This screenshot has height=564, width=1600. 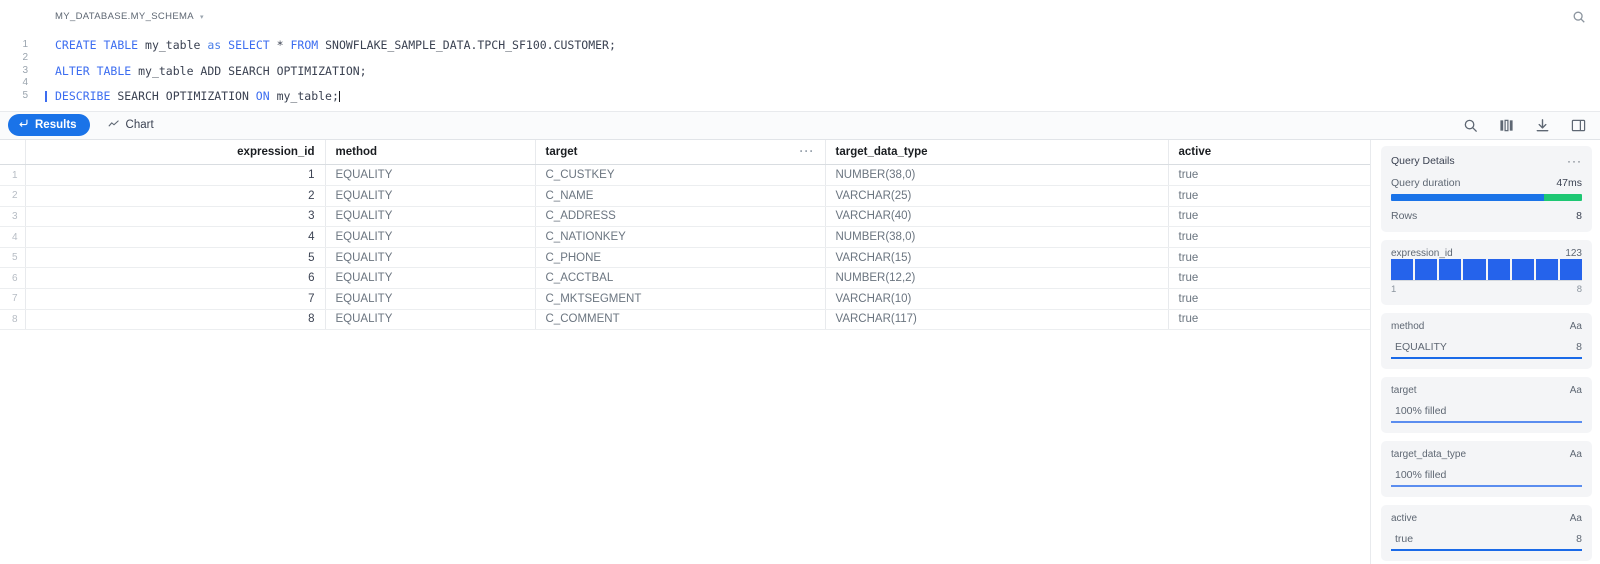 I want to click on cell-target: C_CUSTKEY, so click(x=680, y=175).